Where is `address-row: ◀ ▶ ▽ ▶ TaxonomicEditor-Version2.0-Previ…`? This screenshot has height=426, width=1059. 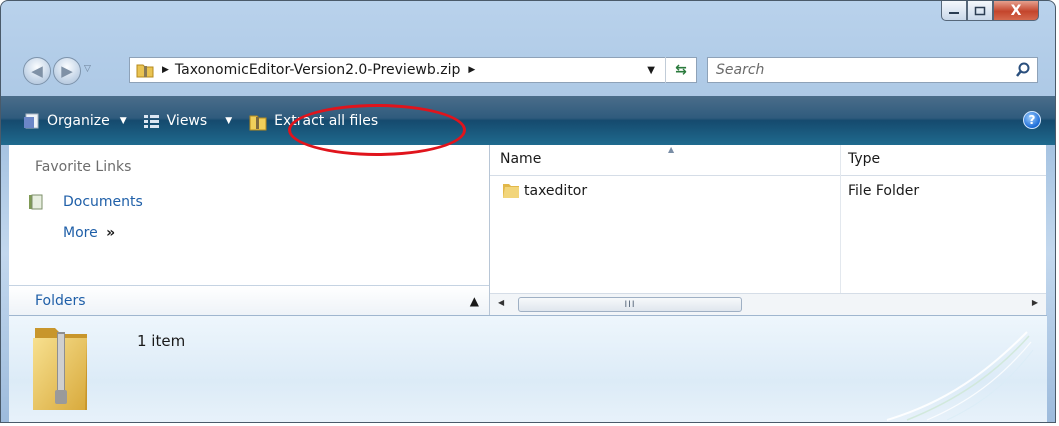 address-row: ◀ ▶ ▽ ▶ TaxonomicEditor-Version2.0-Previ… is located at coordinates (528, 71).